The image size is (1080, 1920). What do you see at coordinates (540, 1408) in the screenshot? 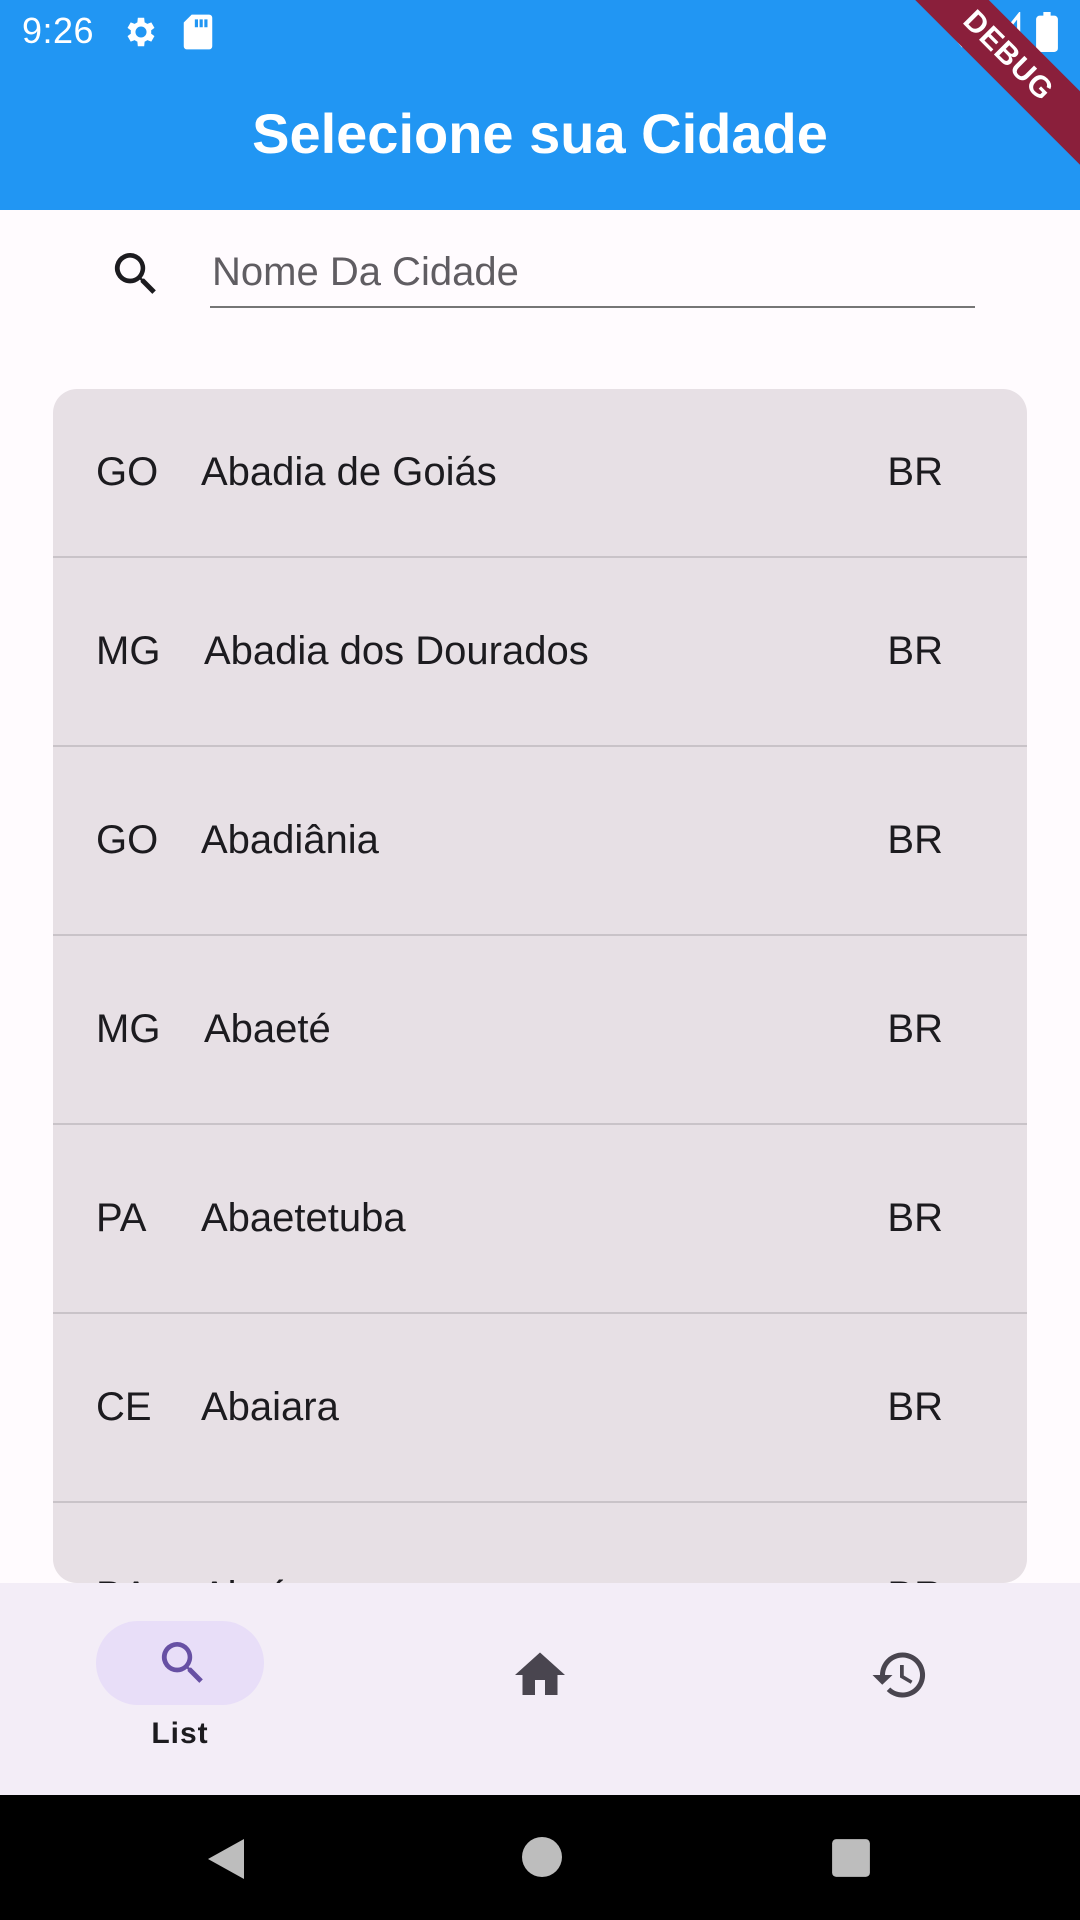
I see `list-item: CE Abaiara BR` at bounding box center [540, 1408].